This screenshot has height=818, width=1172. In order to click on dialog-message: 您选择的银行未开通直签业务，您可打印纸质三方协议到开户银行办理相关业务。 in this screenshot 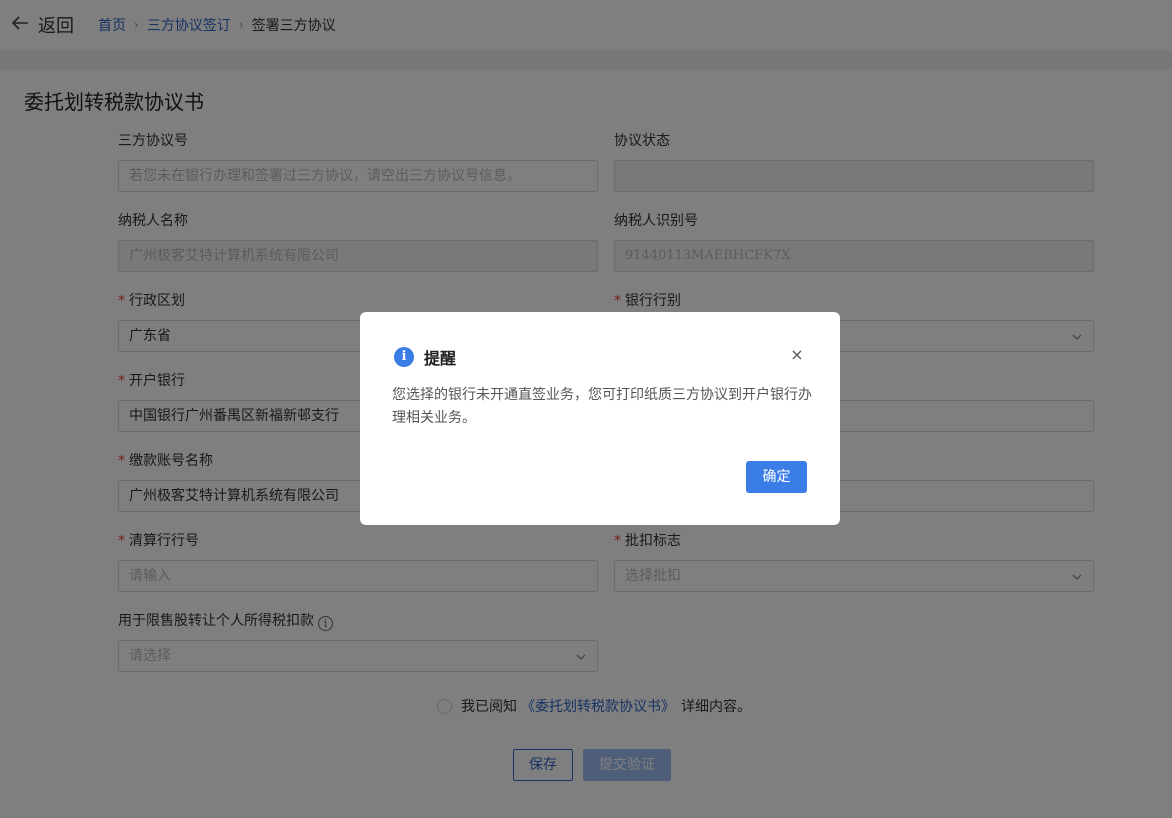, I will do `click(602, 406)`.